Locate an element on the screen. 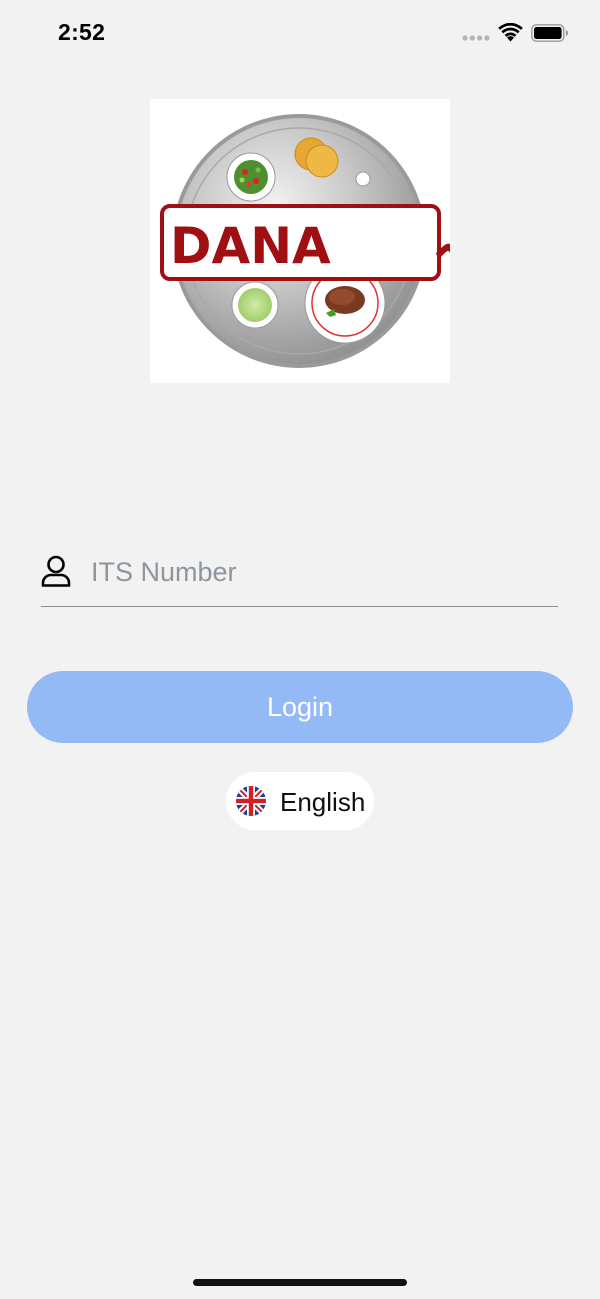 This screenshot has height=1299, width=600. cellular-signal-icon is located at coordinates (476, 38).